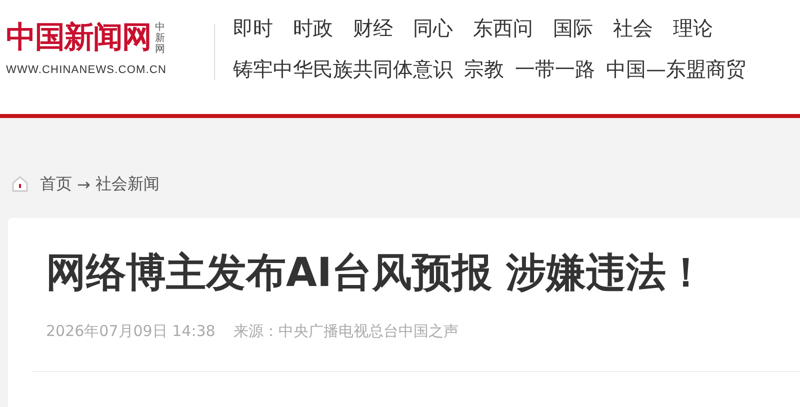 This screenshot has height=407, width=800. What do you see at coordinates (373, 28) in the screenshot?
I see `nav-link: 财经` at bounding box center [373, 28].